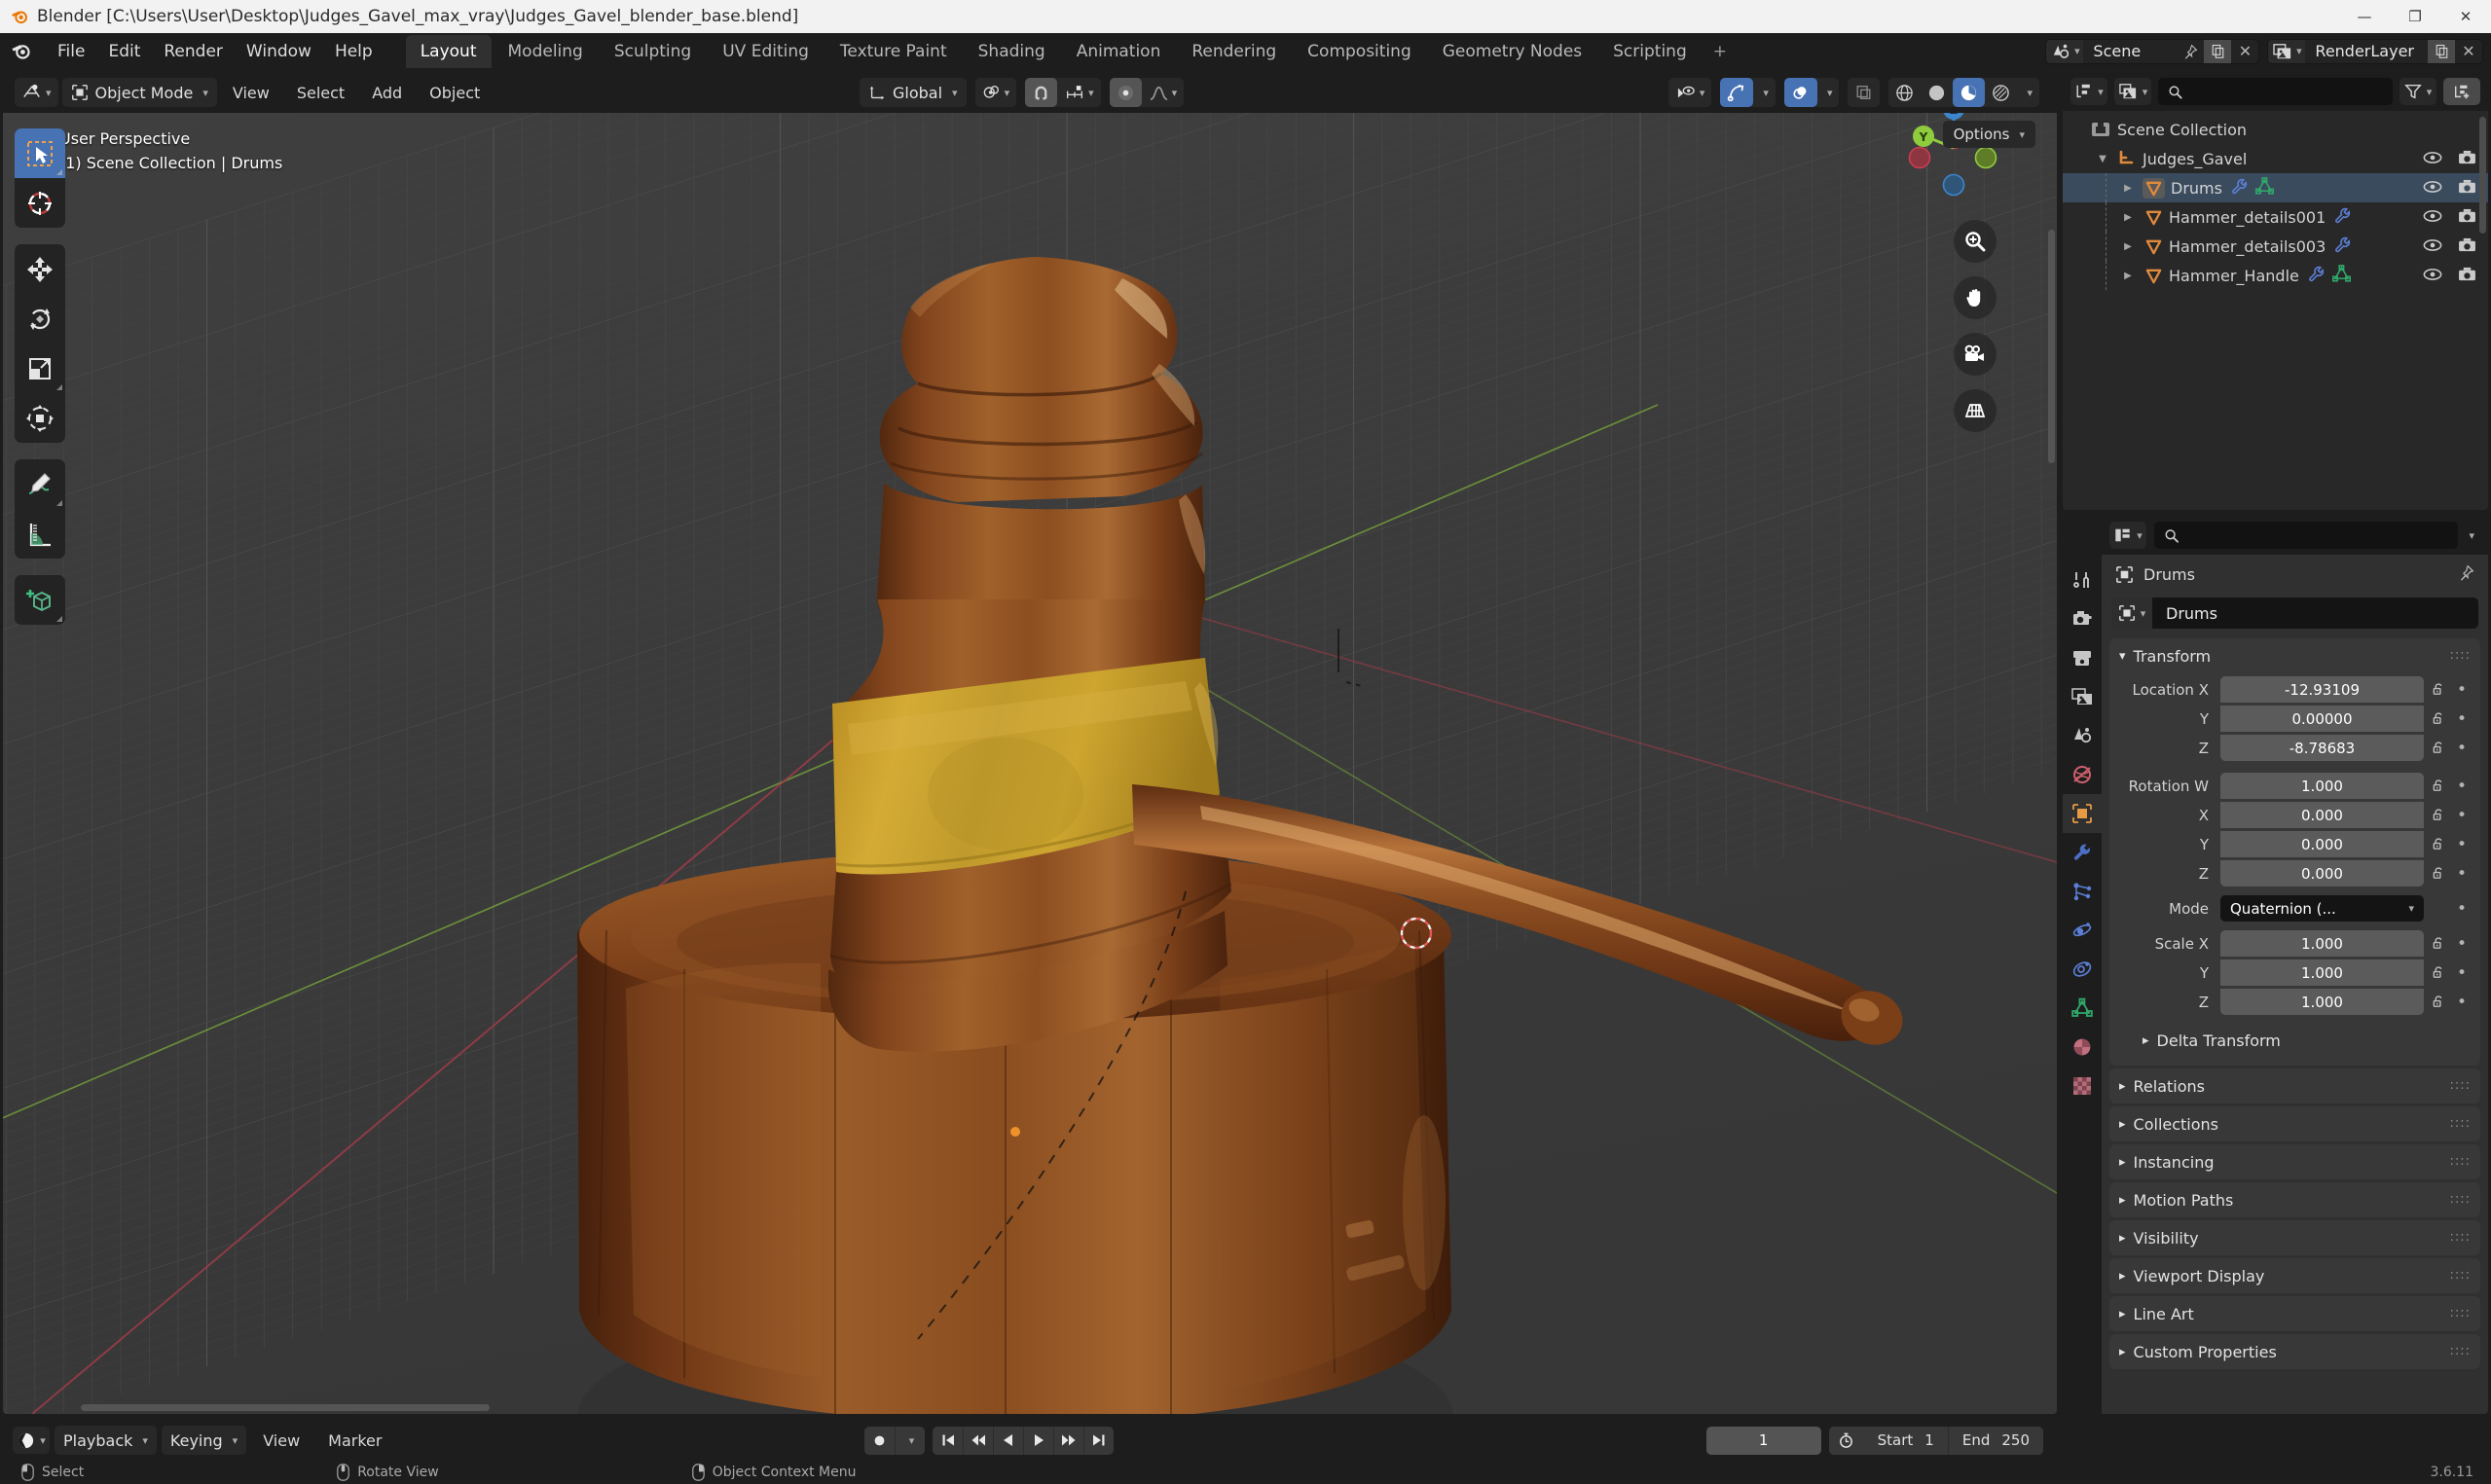  What do you see at coordinates (2275, 217) in the screenshot?
I see `outliner-row-hammer-details001: ▶ Hammer_details001` at bounding box center [2275, 217].